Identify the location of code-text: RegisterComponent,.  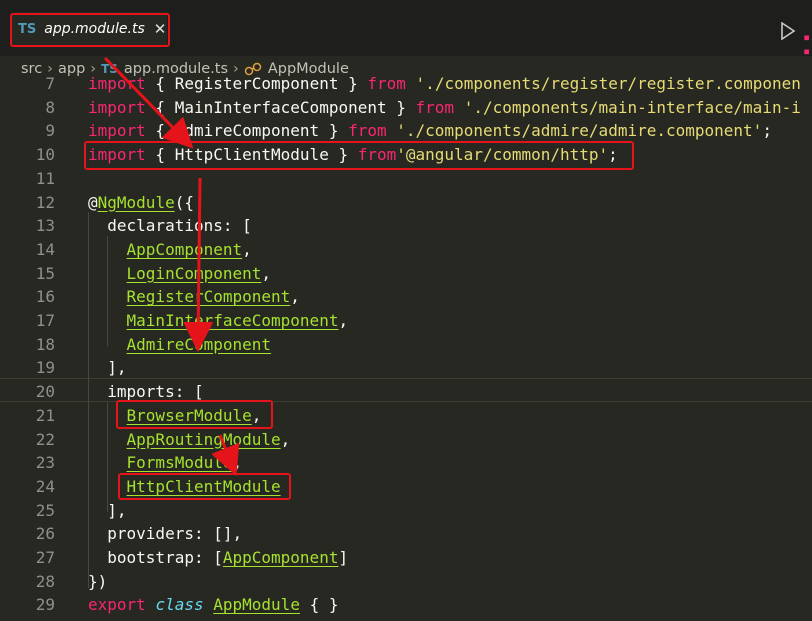
(194, 297).